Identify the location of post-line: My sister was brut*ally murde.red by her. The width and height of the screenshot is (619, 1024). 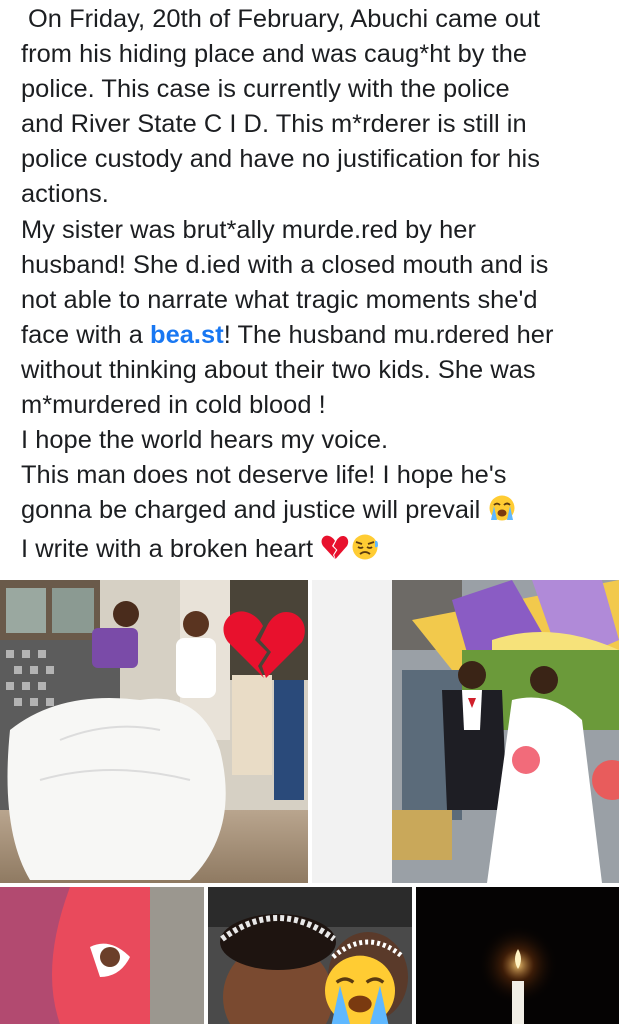
(248, 229).